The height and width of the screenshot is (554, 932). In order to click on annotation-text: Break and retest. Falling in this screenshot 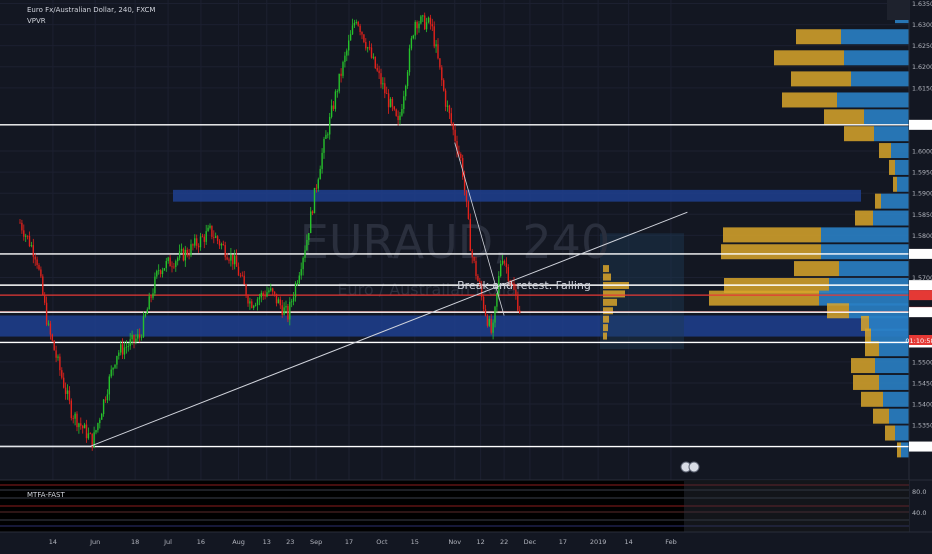, I will do `click(524, 285)`.